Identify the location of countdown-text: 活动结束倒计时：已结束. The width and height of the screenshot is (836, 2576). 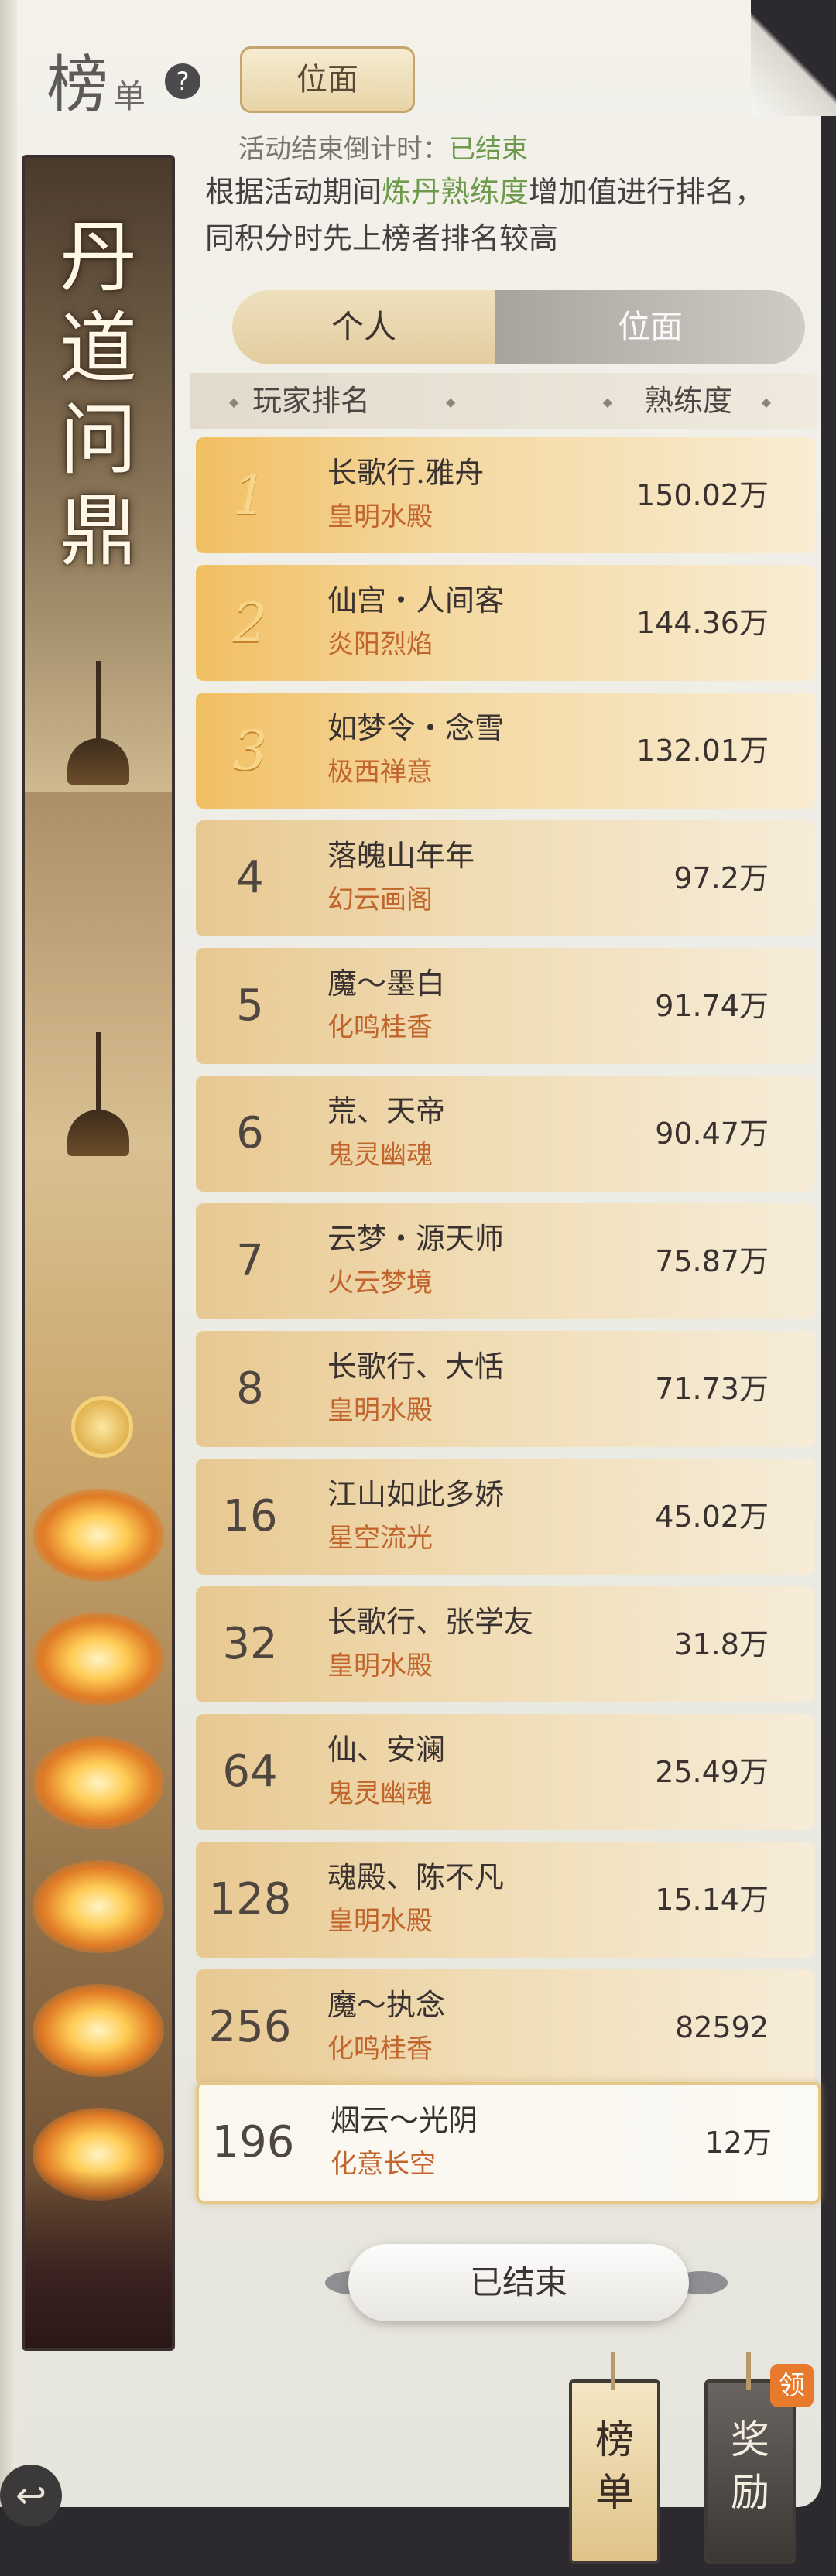
(383, 147).